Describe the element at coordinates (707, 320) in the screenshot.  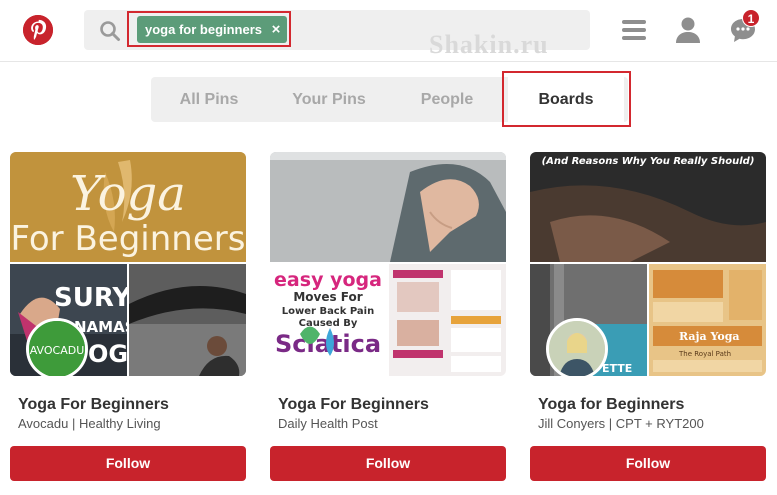
I see `board-pin-thumbnail: Raja Yoga The Royal Path` at that location.